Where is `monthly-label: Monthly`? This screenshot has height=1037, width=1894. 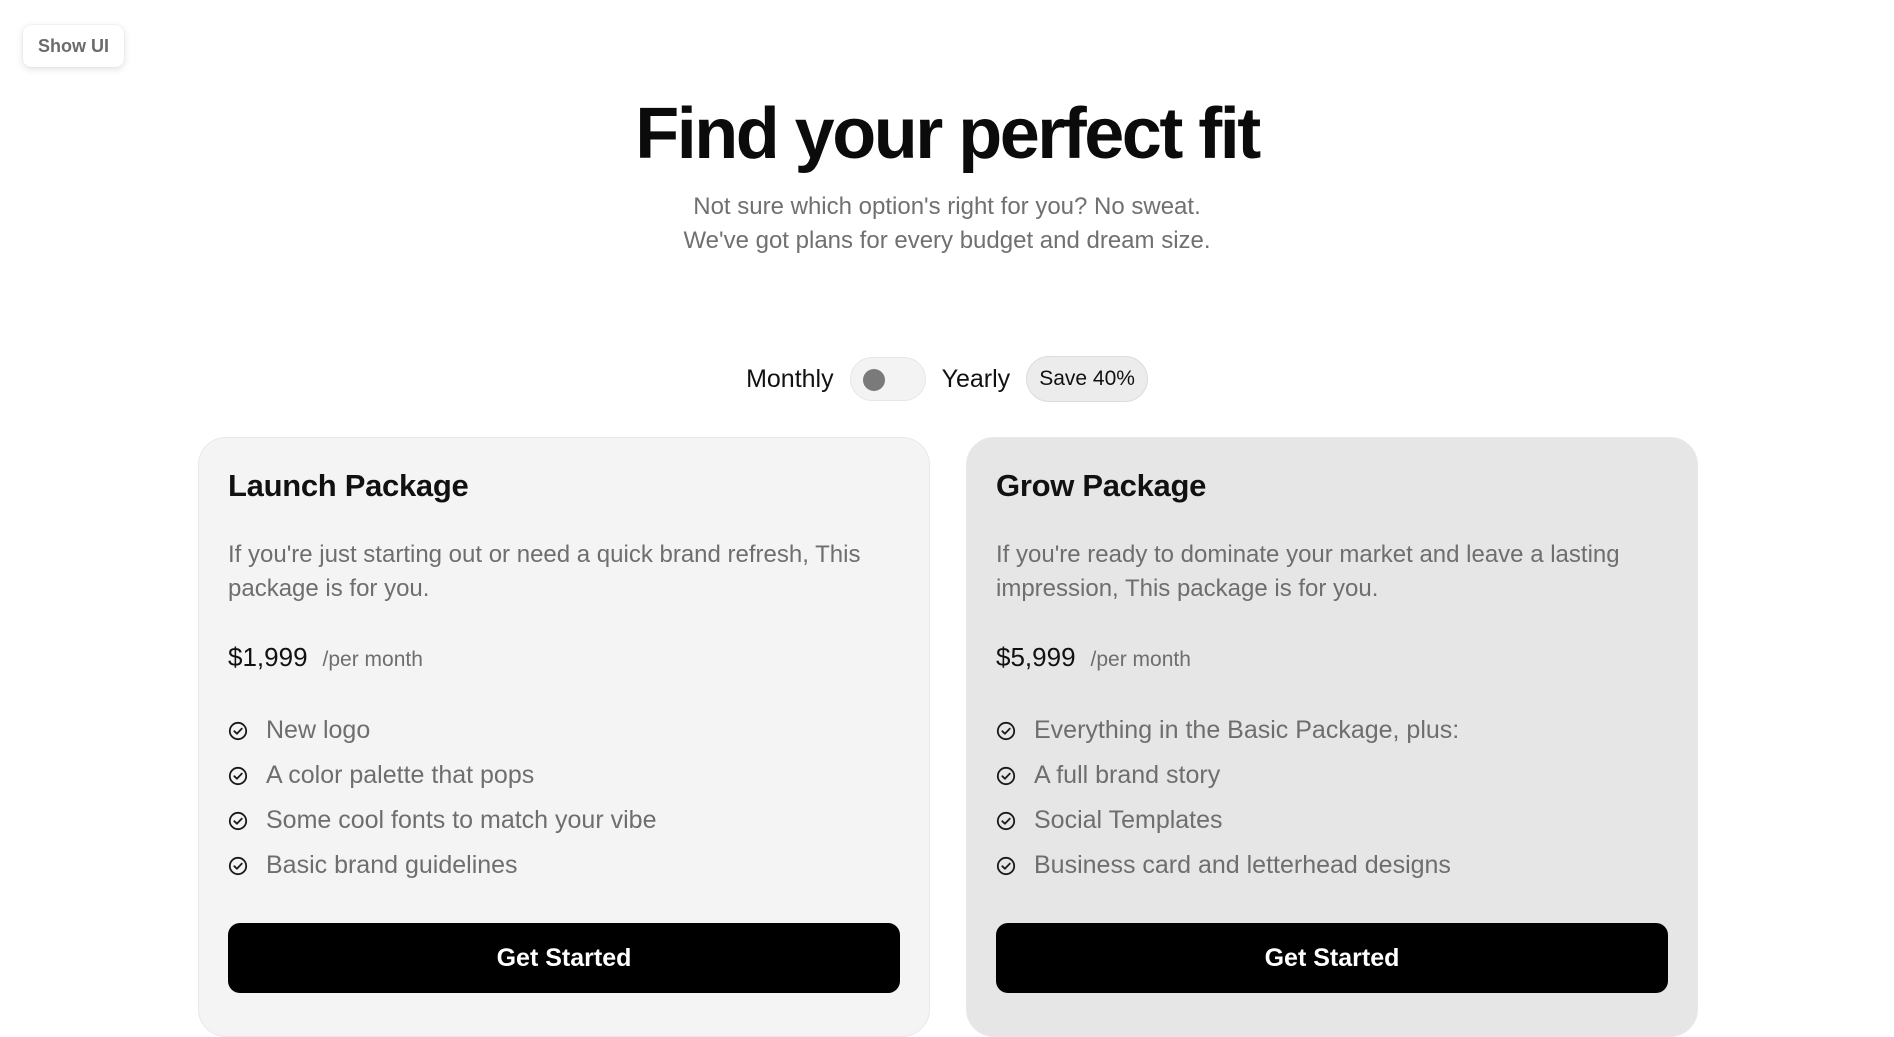
monthly-label: Monthly is located at coordinates (790, 379).